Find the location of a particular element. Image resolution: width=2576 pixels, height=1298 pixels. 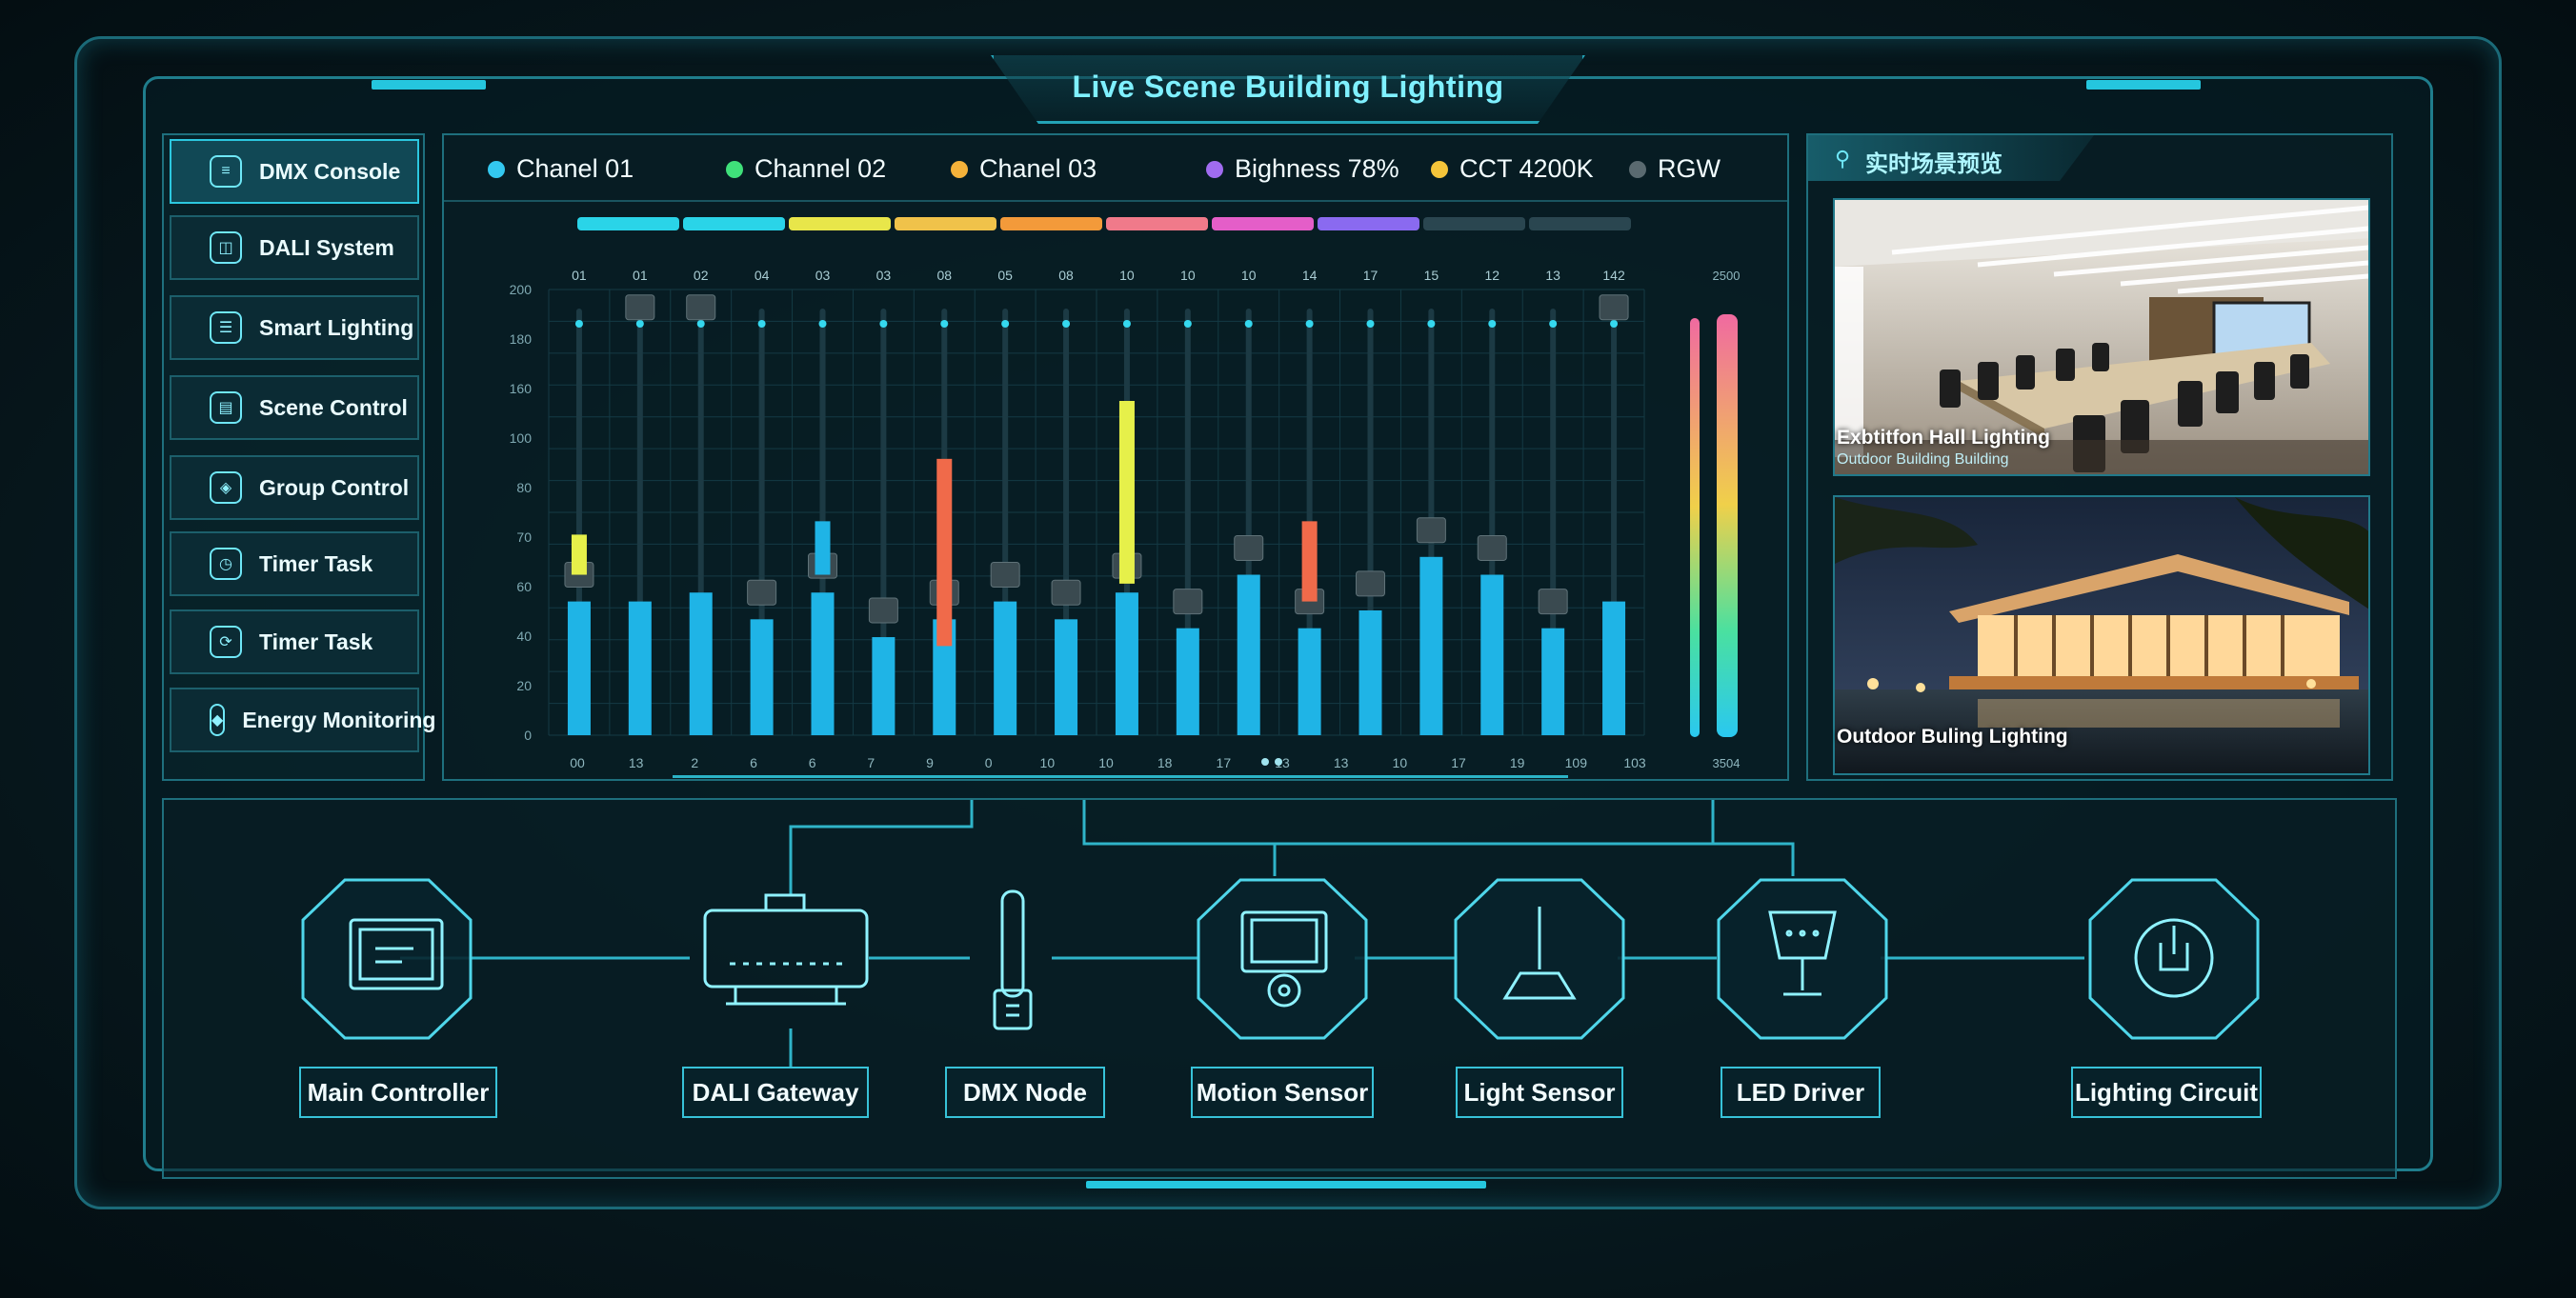

led-driver-label: LED Driver is located at coordinates (1801, 1092).